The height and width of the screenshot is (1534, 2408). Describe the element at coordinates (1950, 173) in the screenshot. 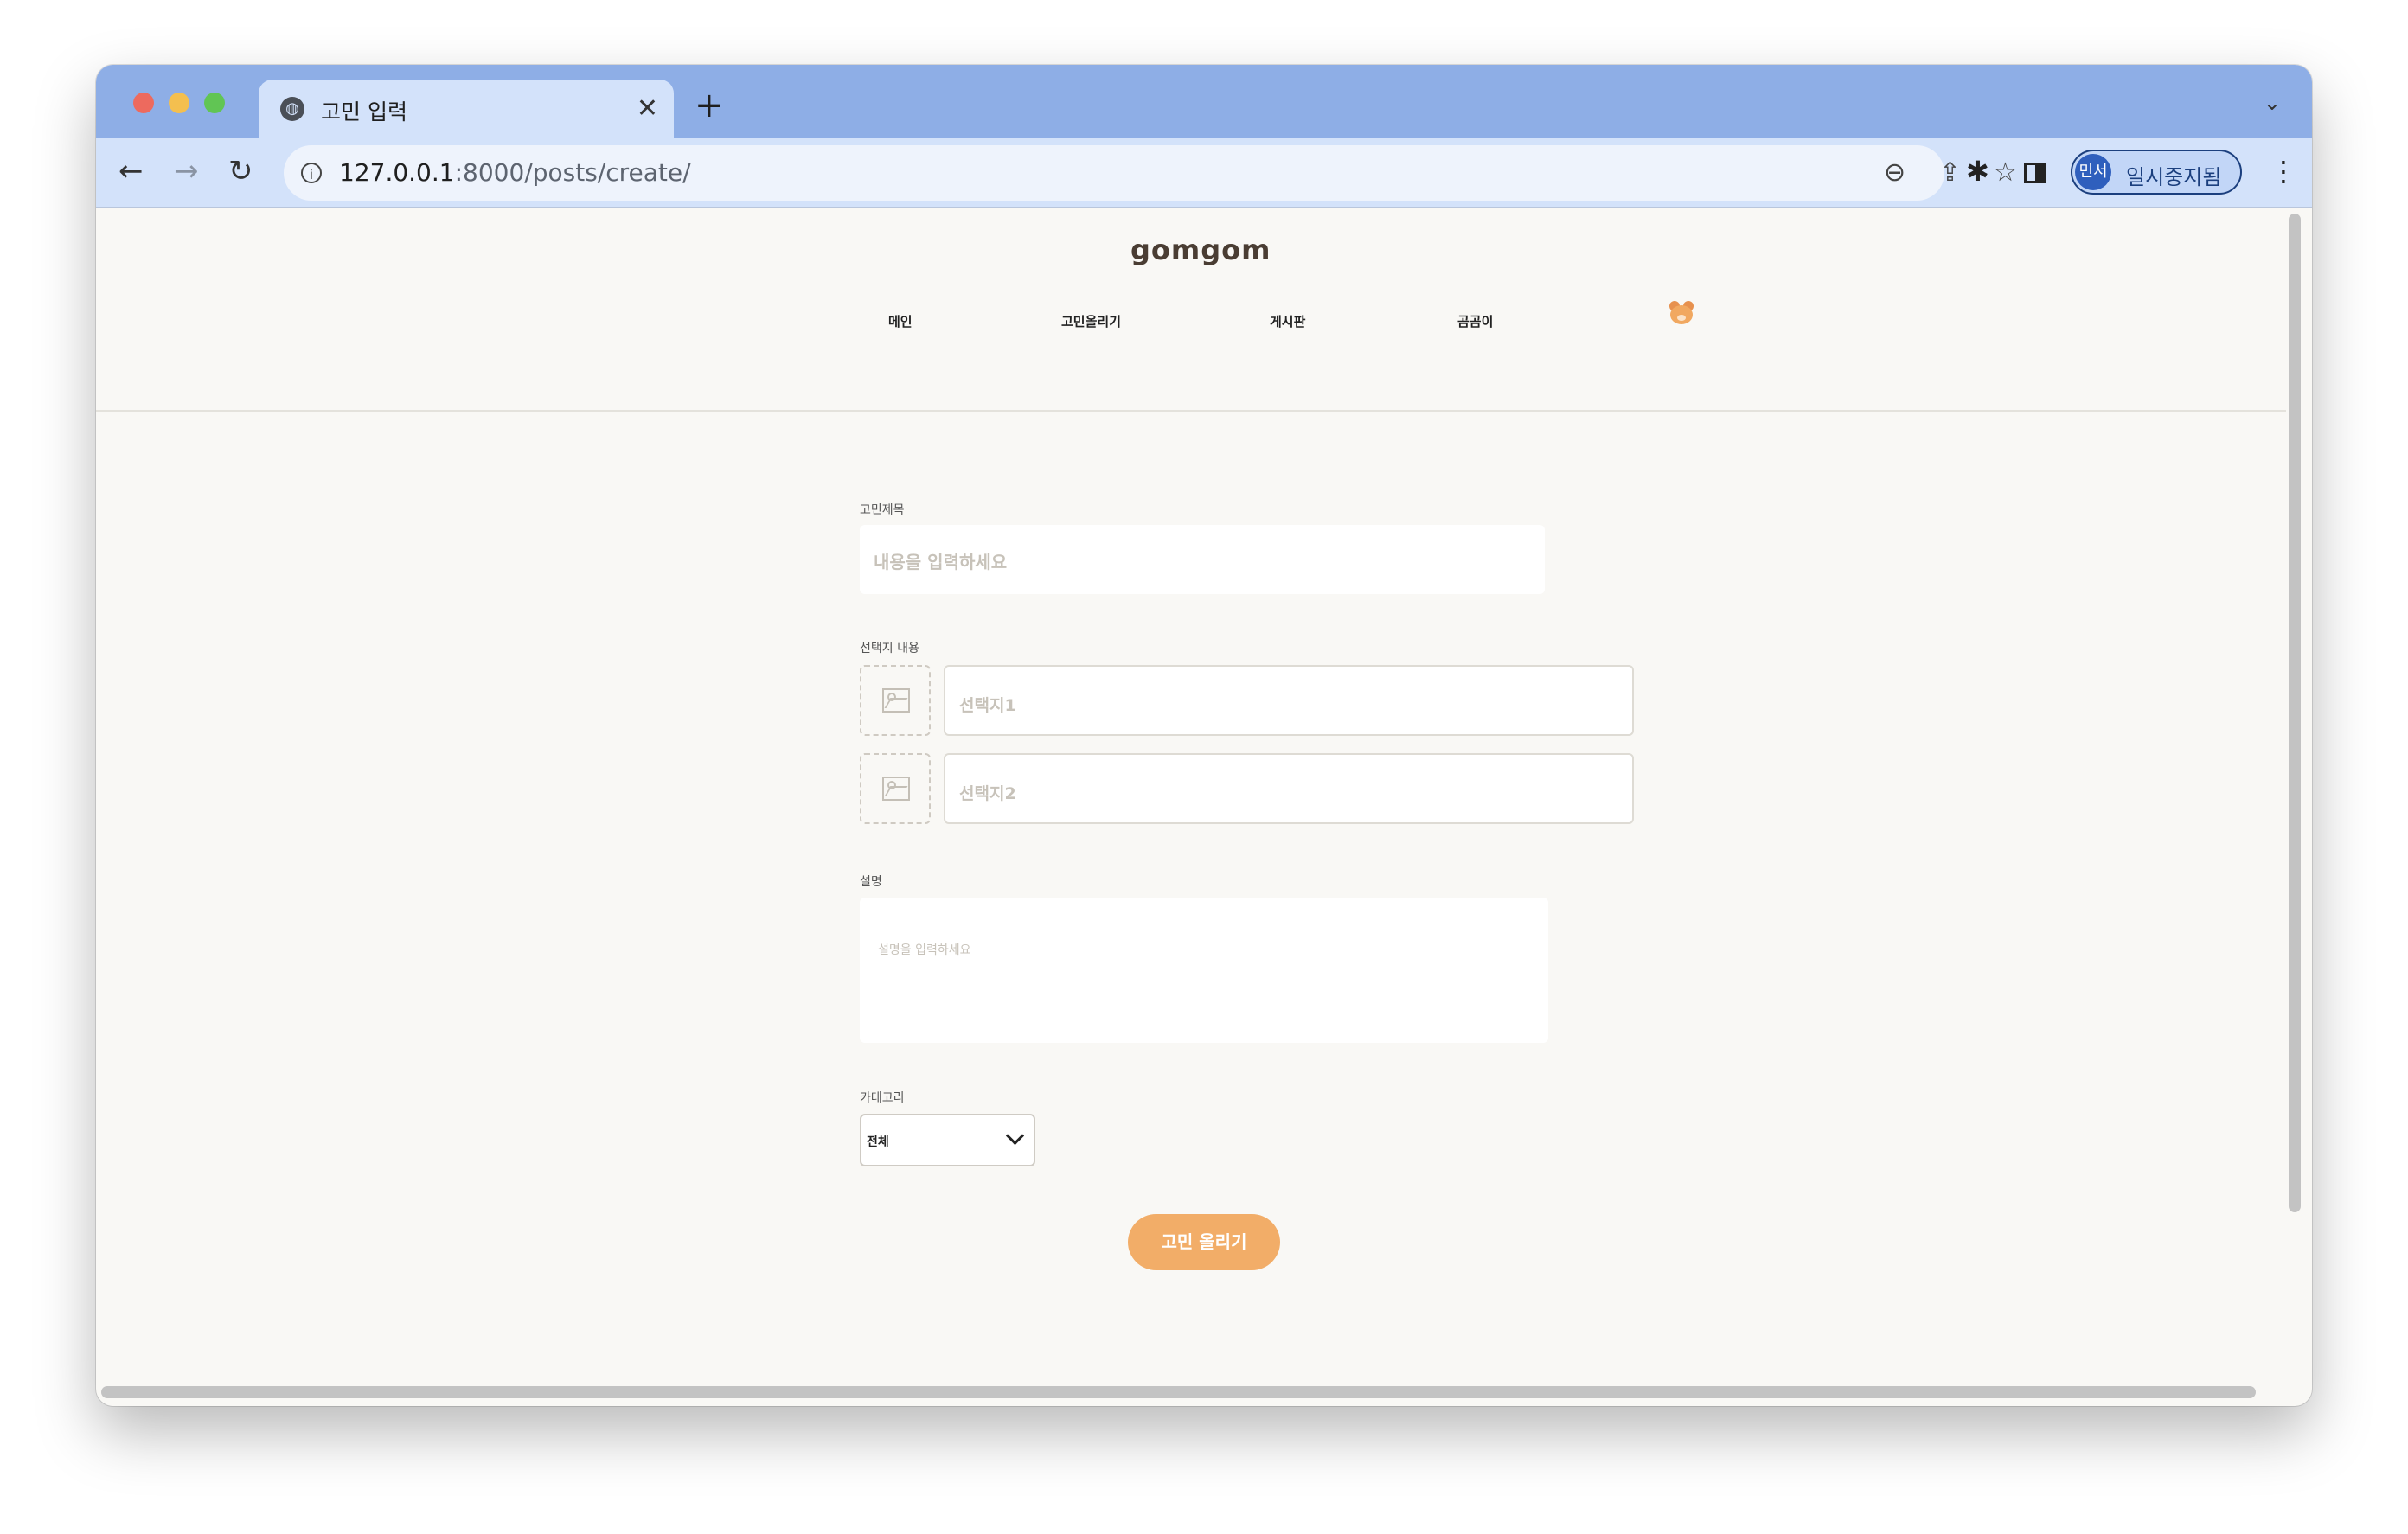

I see `share-icon: ⇪` at that location.